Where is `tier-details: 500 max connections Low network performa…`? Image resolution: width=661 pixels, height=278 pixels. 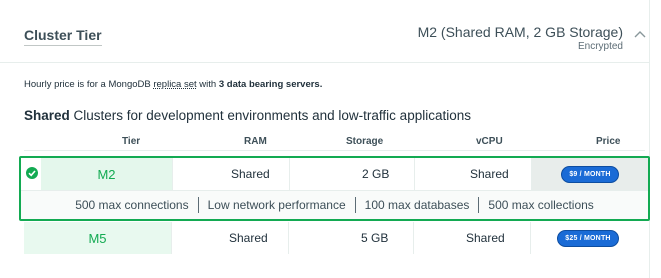 tier-details: 500 max connections Low network performa… is located at coordinates (334, 204).